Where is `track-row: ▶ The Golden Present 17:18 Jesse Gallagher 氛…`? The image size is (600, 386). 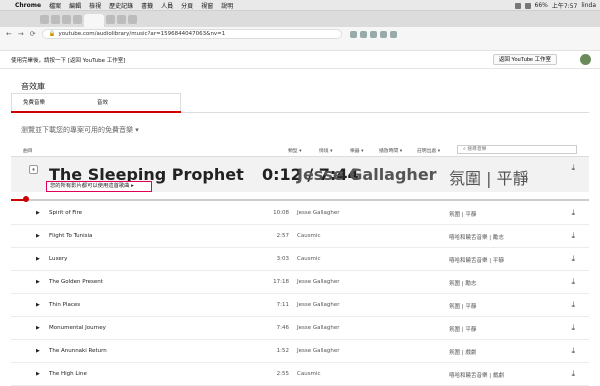
track-row: ▶ The Golden Present 17:18 Jesse Gallagher 氛… is located at coordinates (300, 282).